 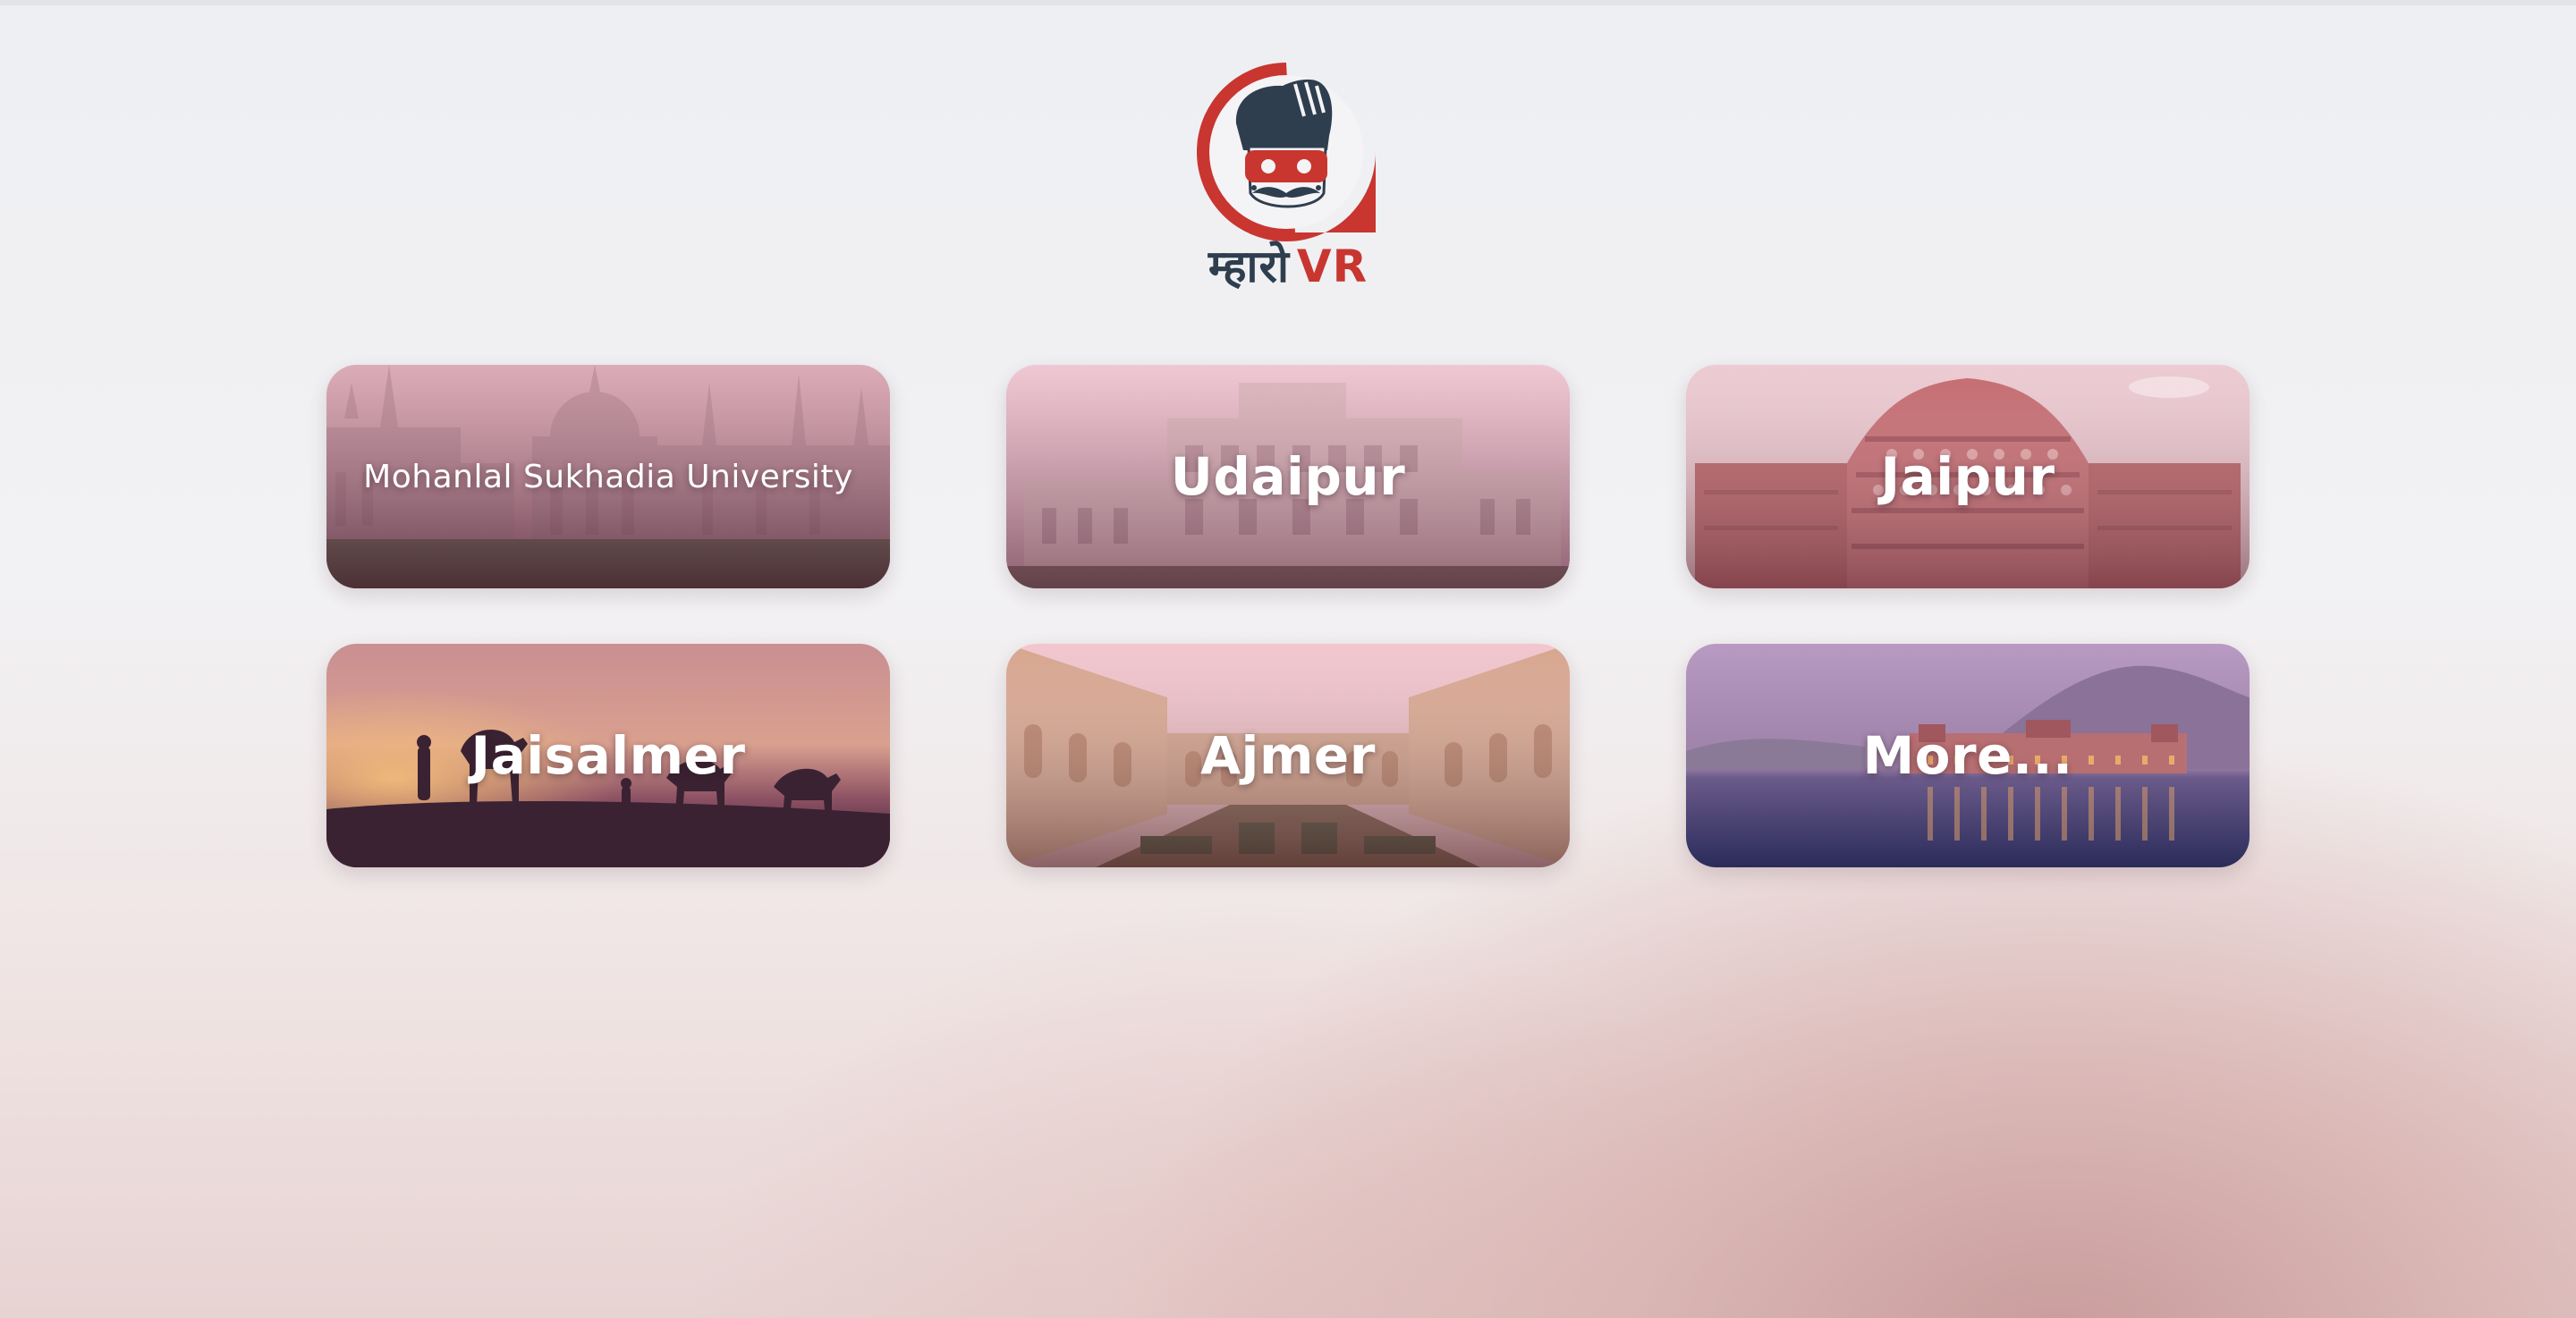 What do you see at coordinates (1332, 267) in the screenshot?
I see `brand-word-vr: VR` at bounding box center [1332, 267].